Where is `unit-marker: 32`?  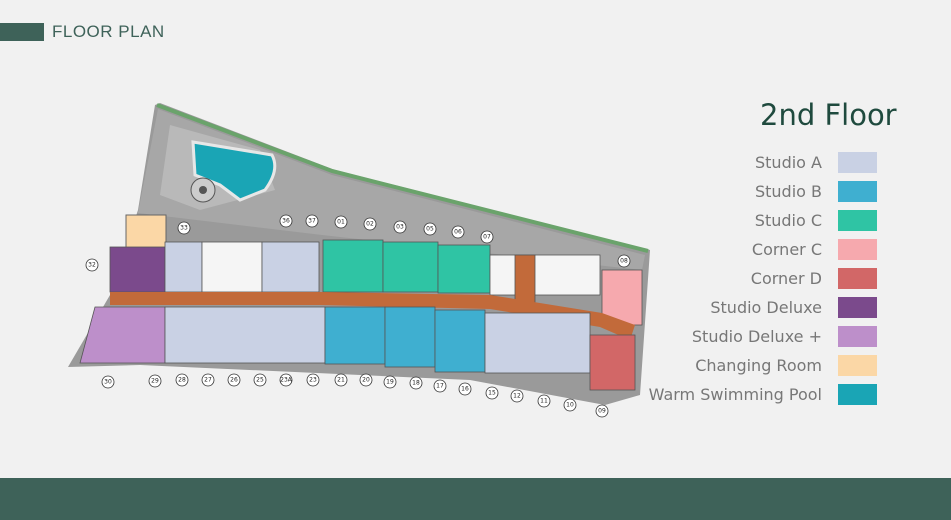 unit-marker: 32 is located at coordinates (92, 265).